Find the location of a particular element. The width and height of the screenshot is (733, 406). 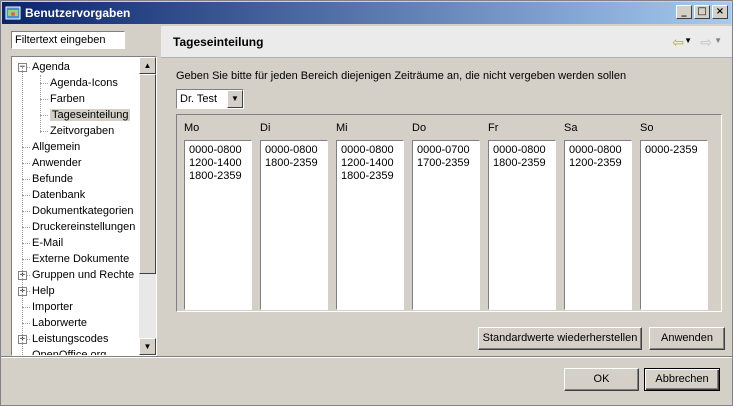

day-label: Fr is located at coordinates (493, 128).